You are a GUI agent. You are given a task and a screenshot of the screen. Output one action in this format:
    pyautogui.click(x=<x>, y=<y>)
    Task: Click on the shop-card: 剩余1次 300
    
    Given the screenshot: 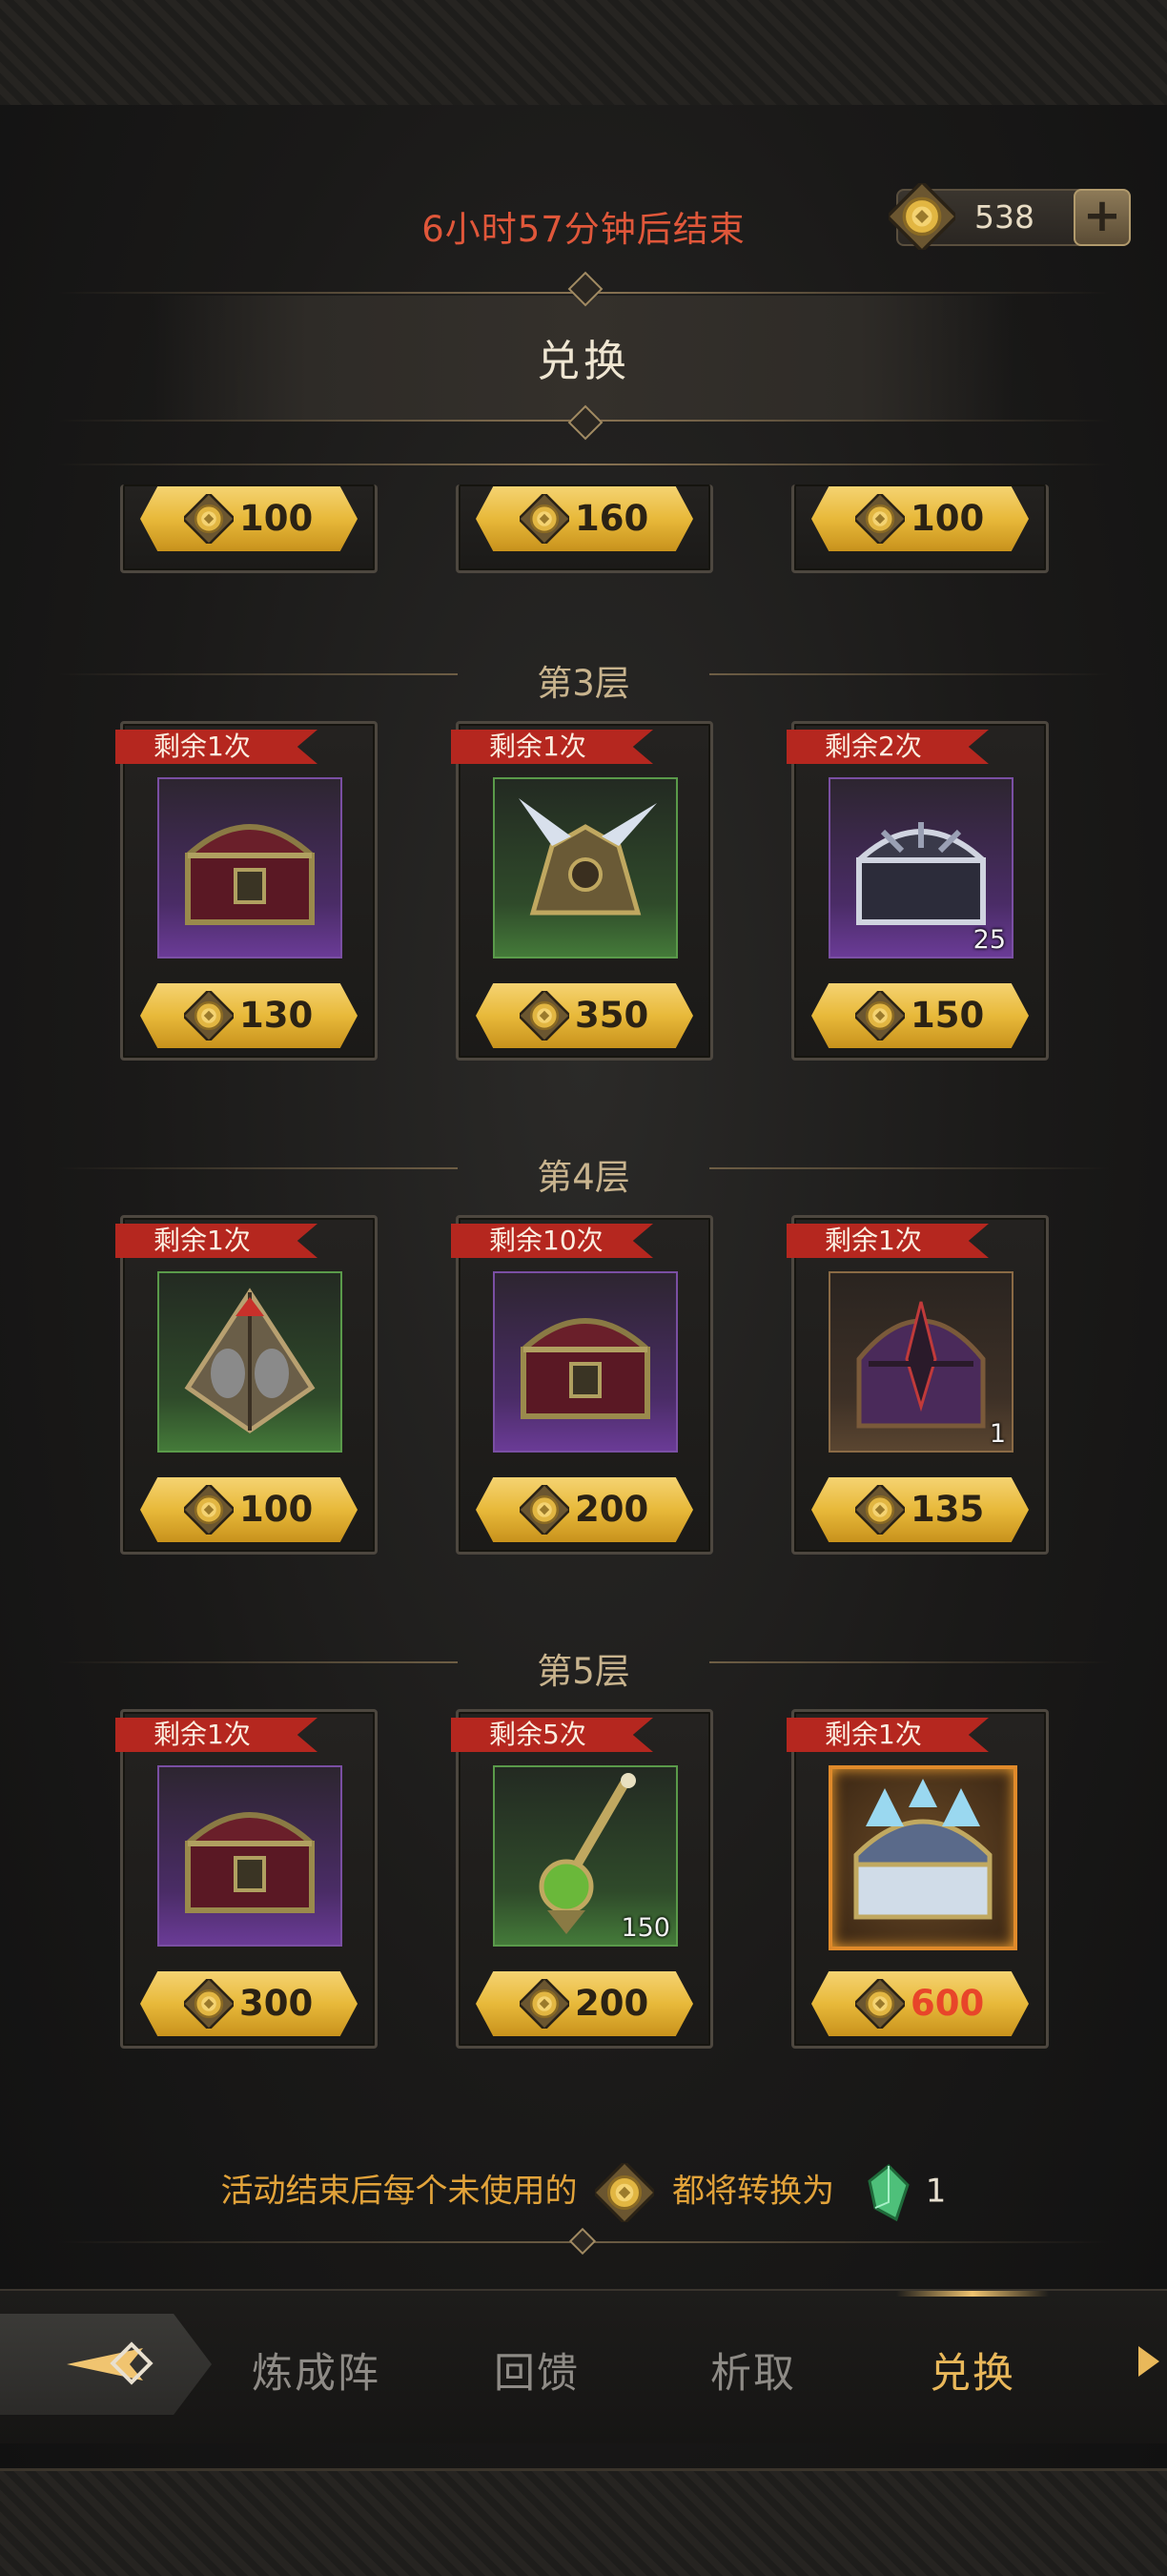 What is the action you would take?
    pyautogui.click(x=246, y=1879)
    